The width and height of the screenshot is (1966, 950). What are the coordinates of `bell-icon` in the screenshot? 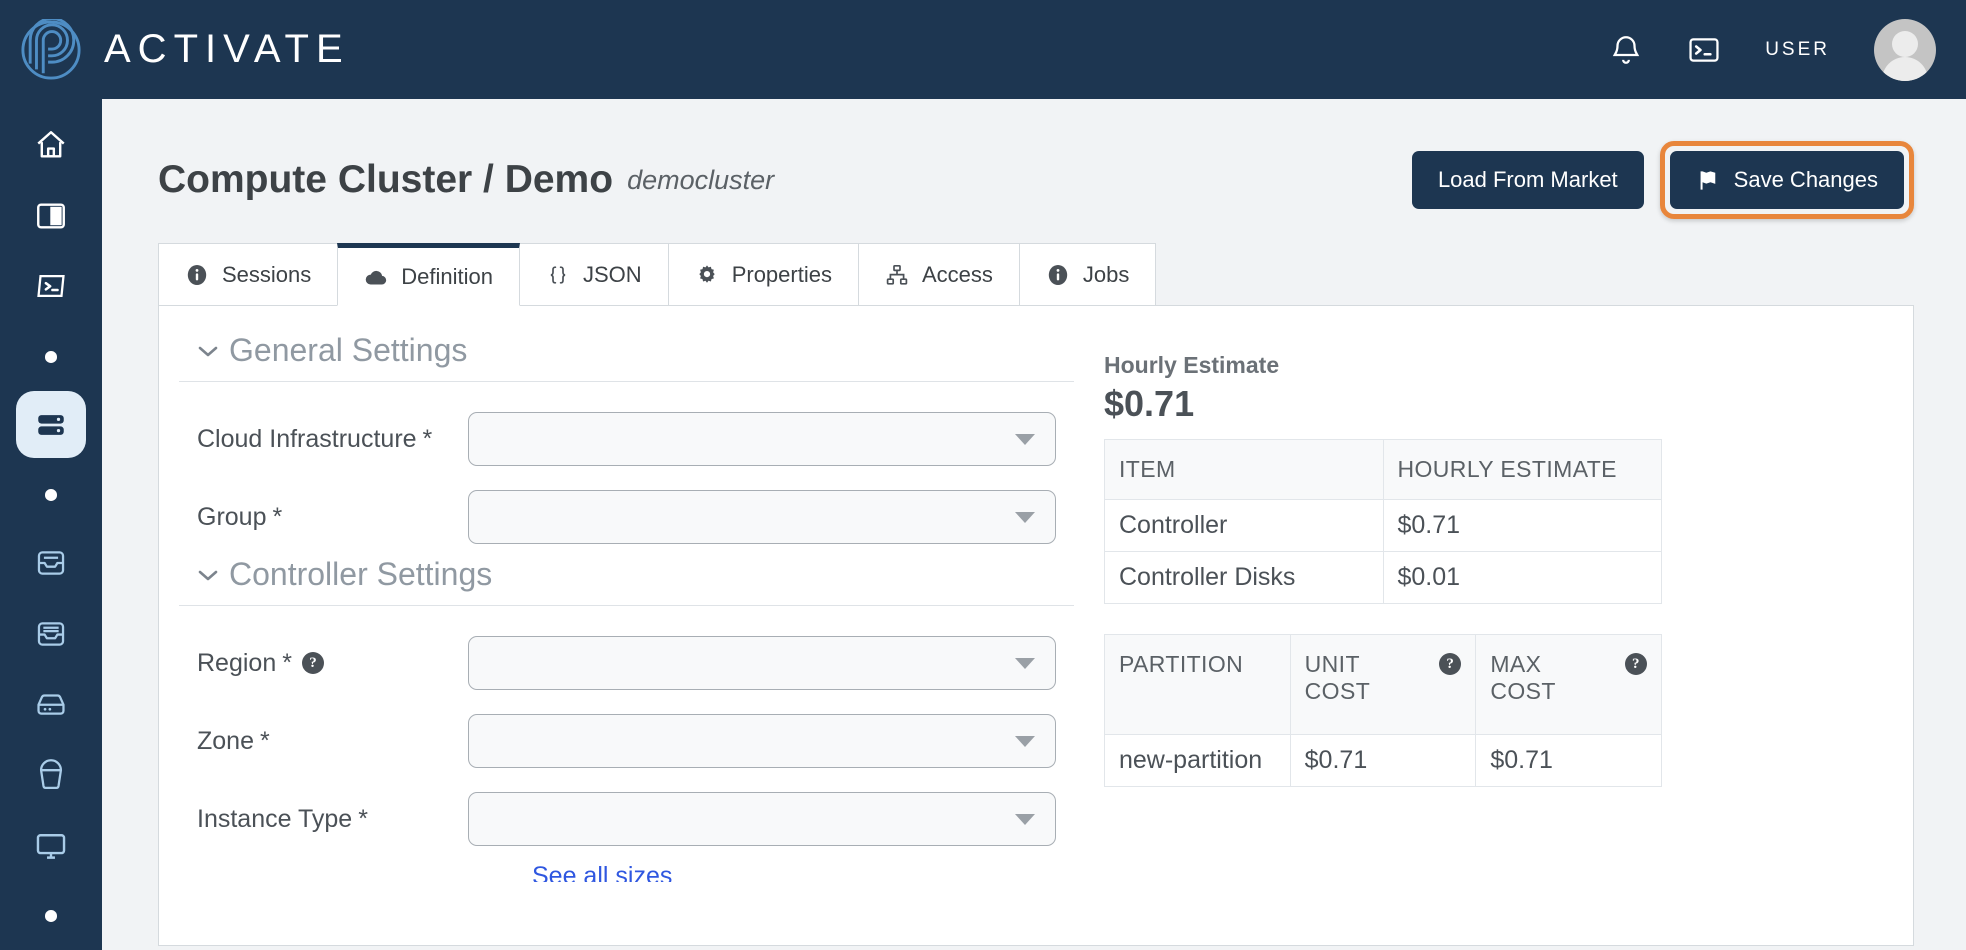 It's located at (1626, 50).